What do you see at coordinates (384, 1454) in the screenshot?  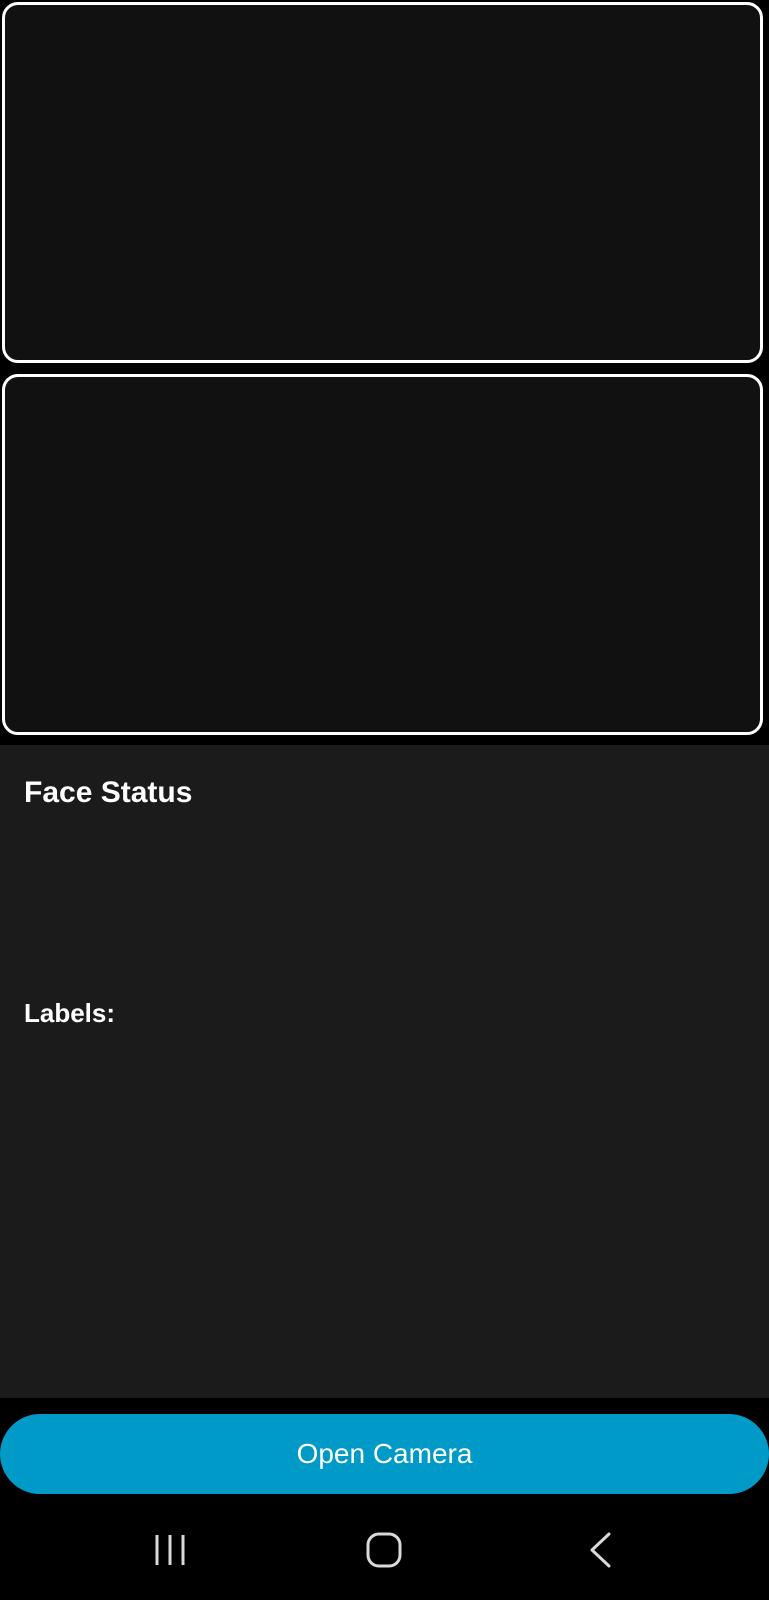 I see `open-camera-button: Open Camera` at bounding box center [384, 1454].